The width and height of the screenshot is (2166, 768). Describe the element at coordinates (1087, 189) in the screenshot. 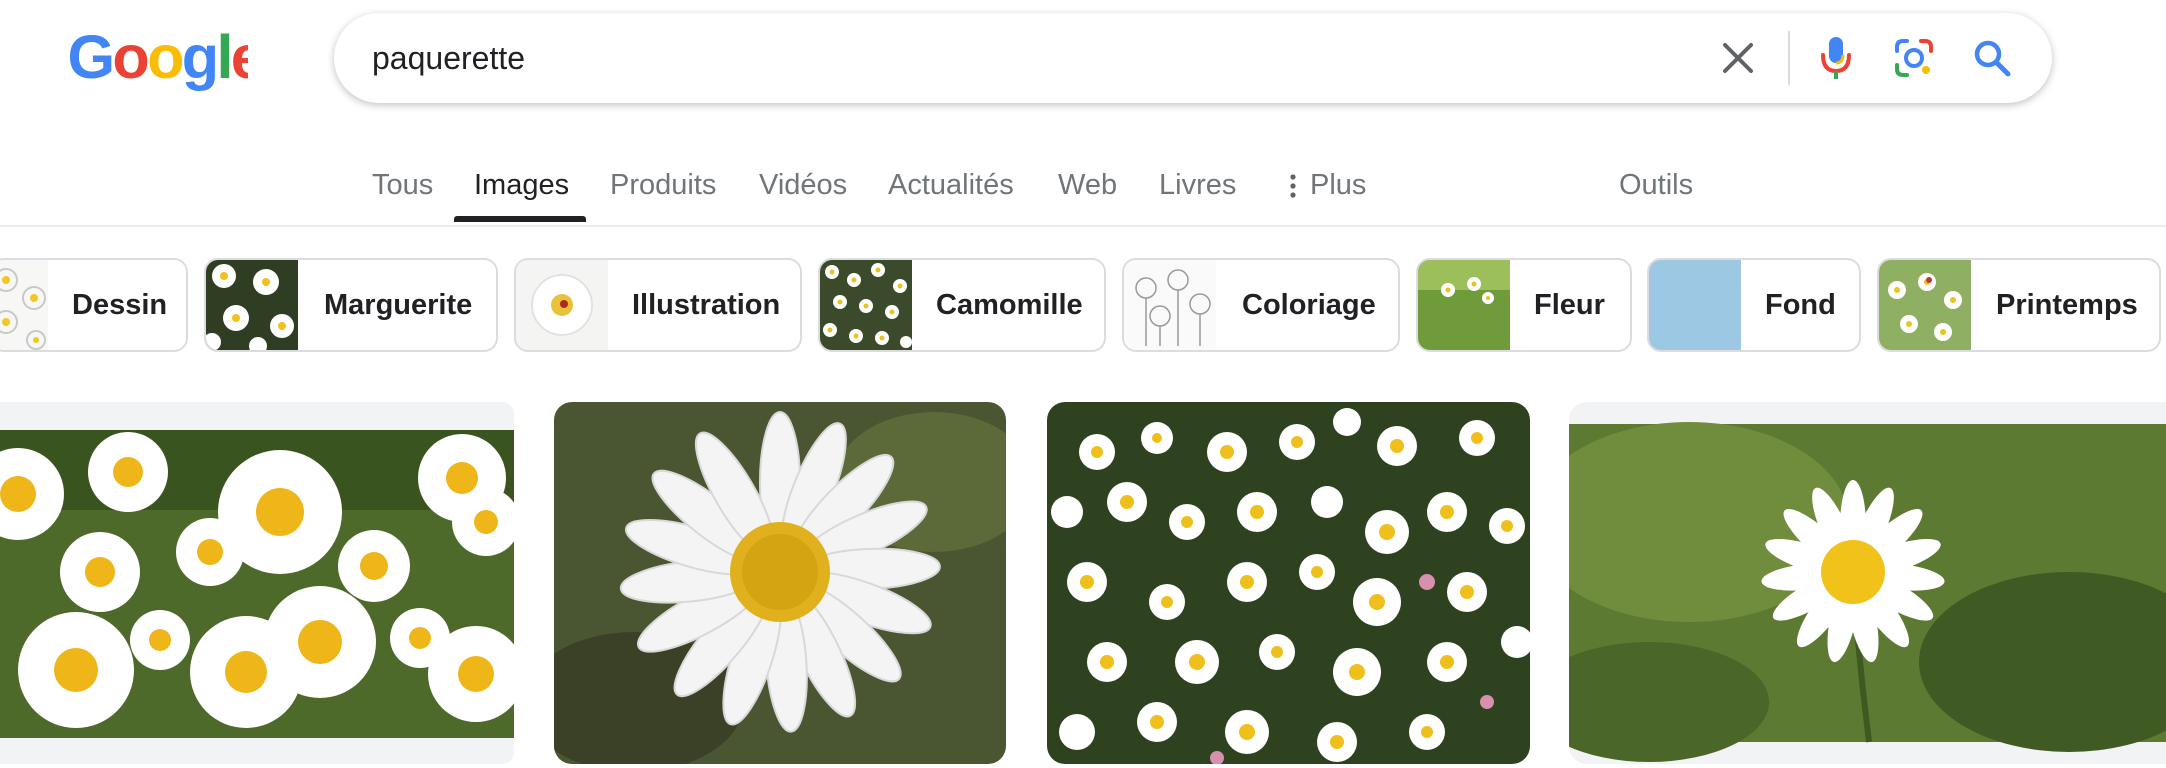

I see `tab-web: Web` at that location.